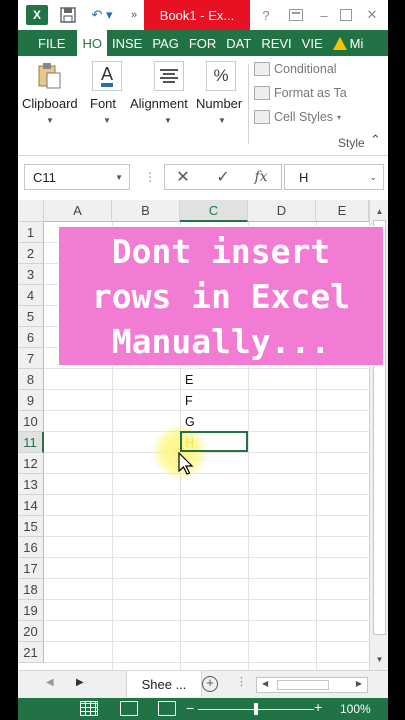 The width and height of the screenshot is (405, 720). Describe the element at coordinates (159, 103) in the screenshot. I see `alignment-label: Alignment` at that location.